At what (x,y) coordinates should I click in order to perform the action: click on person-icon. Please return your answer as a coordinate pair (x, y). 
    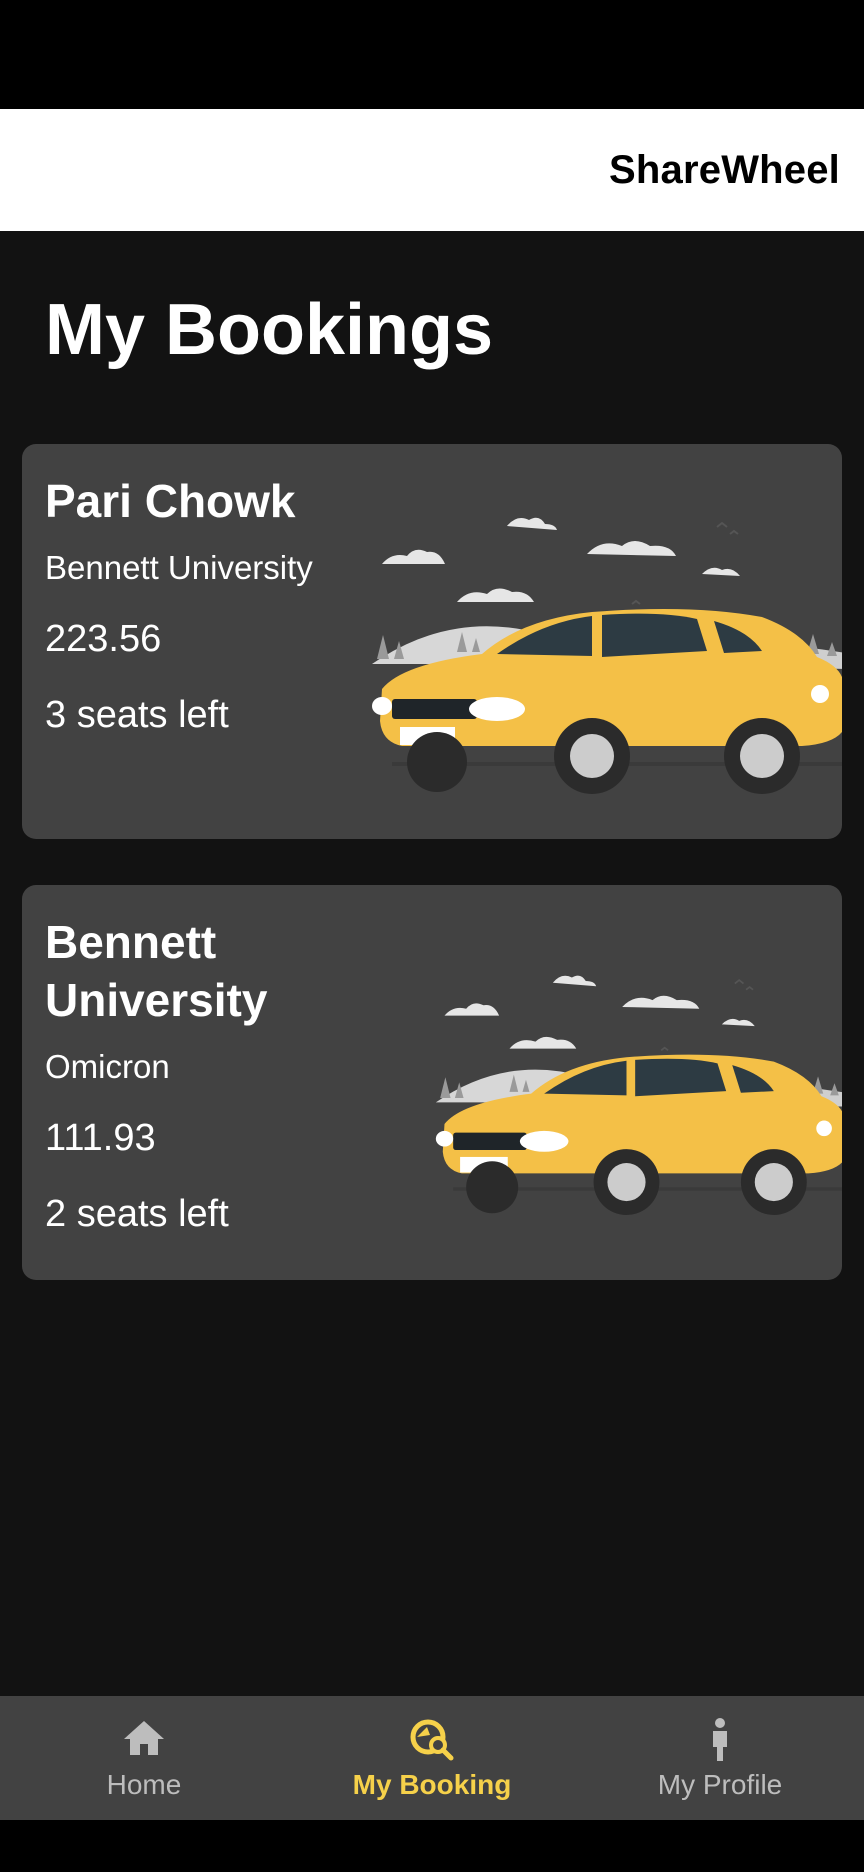
    Looking at the image, I should click on (720, 1739).